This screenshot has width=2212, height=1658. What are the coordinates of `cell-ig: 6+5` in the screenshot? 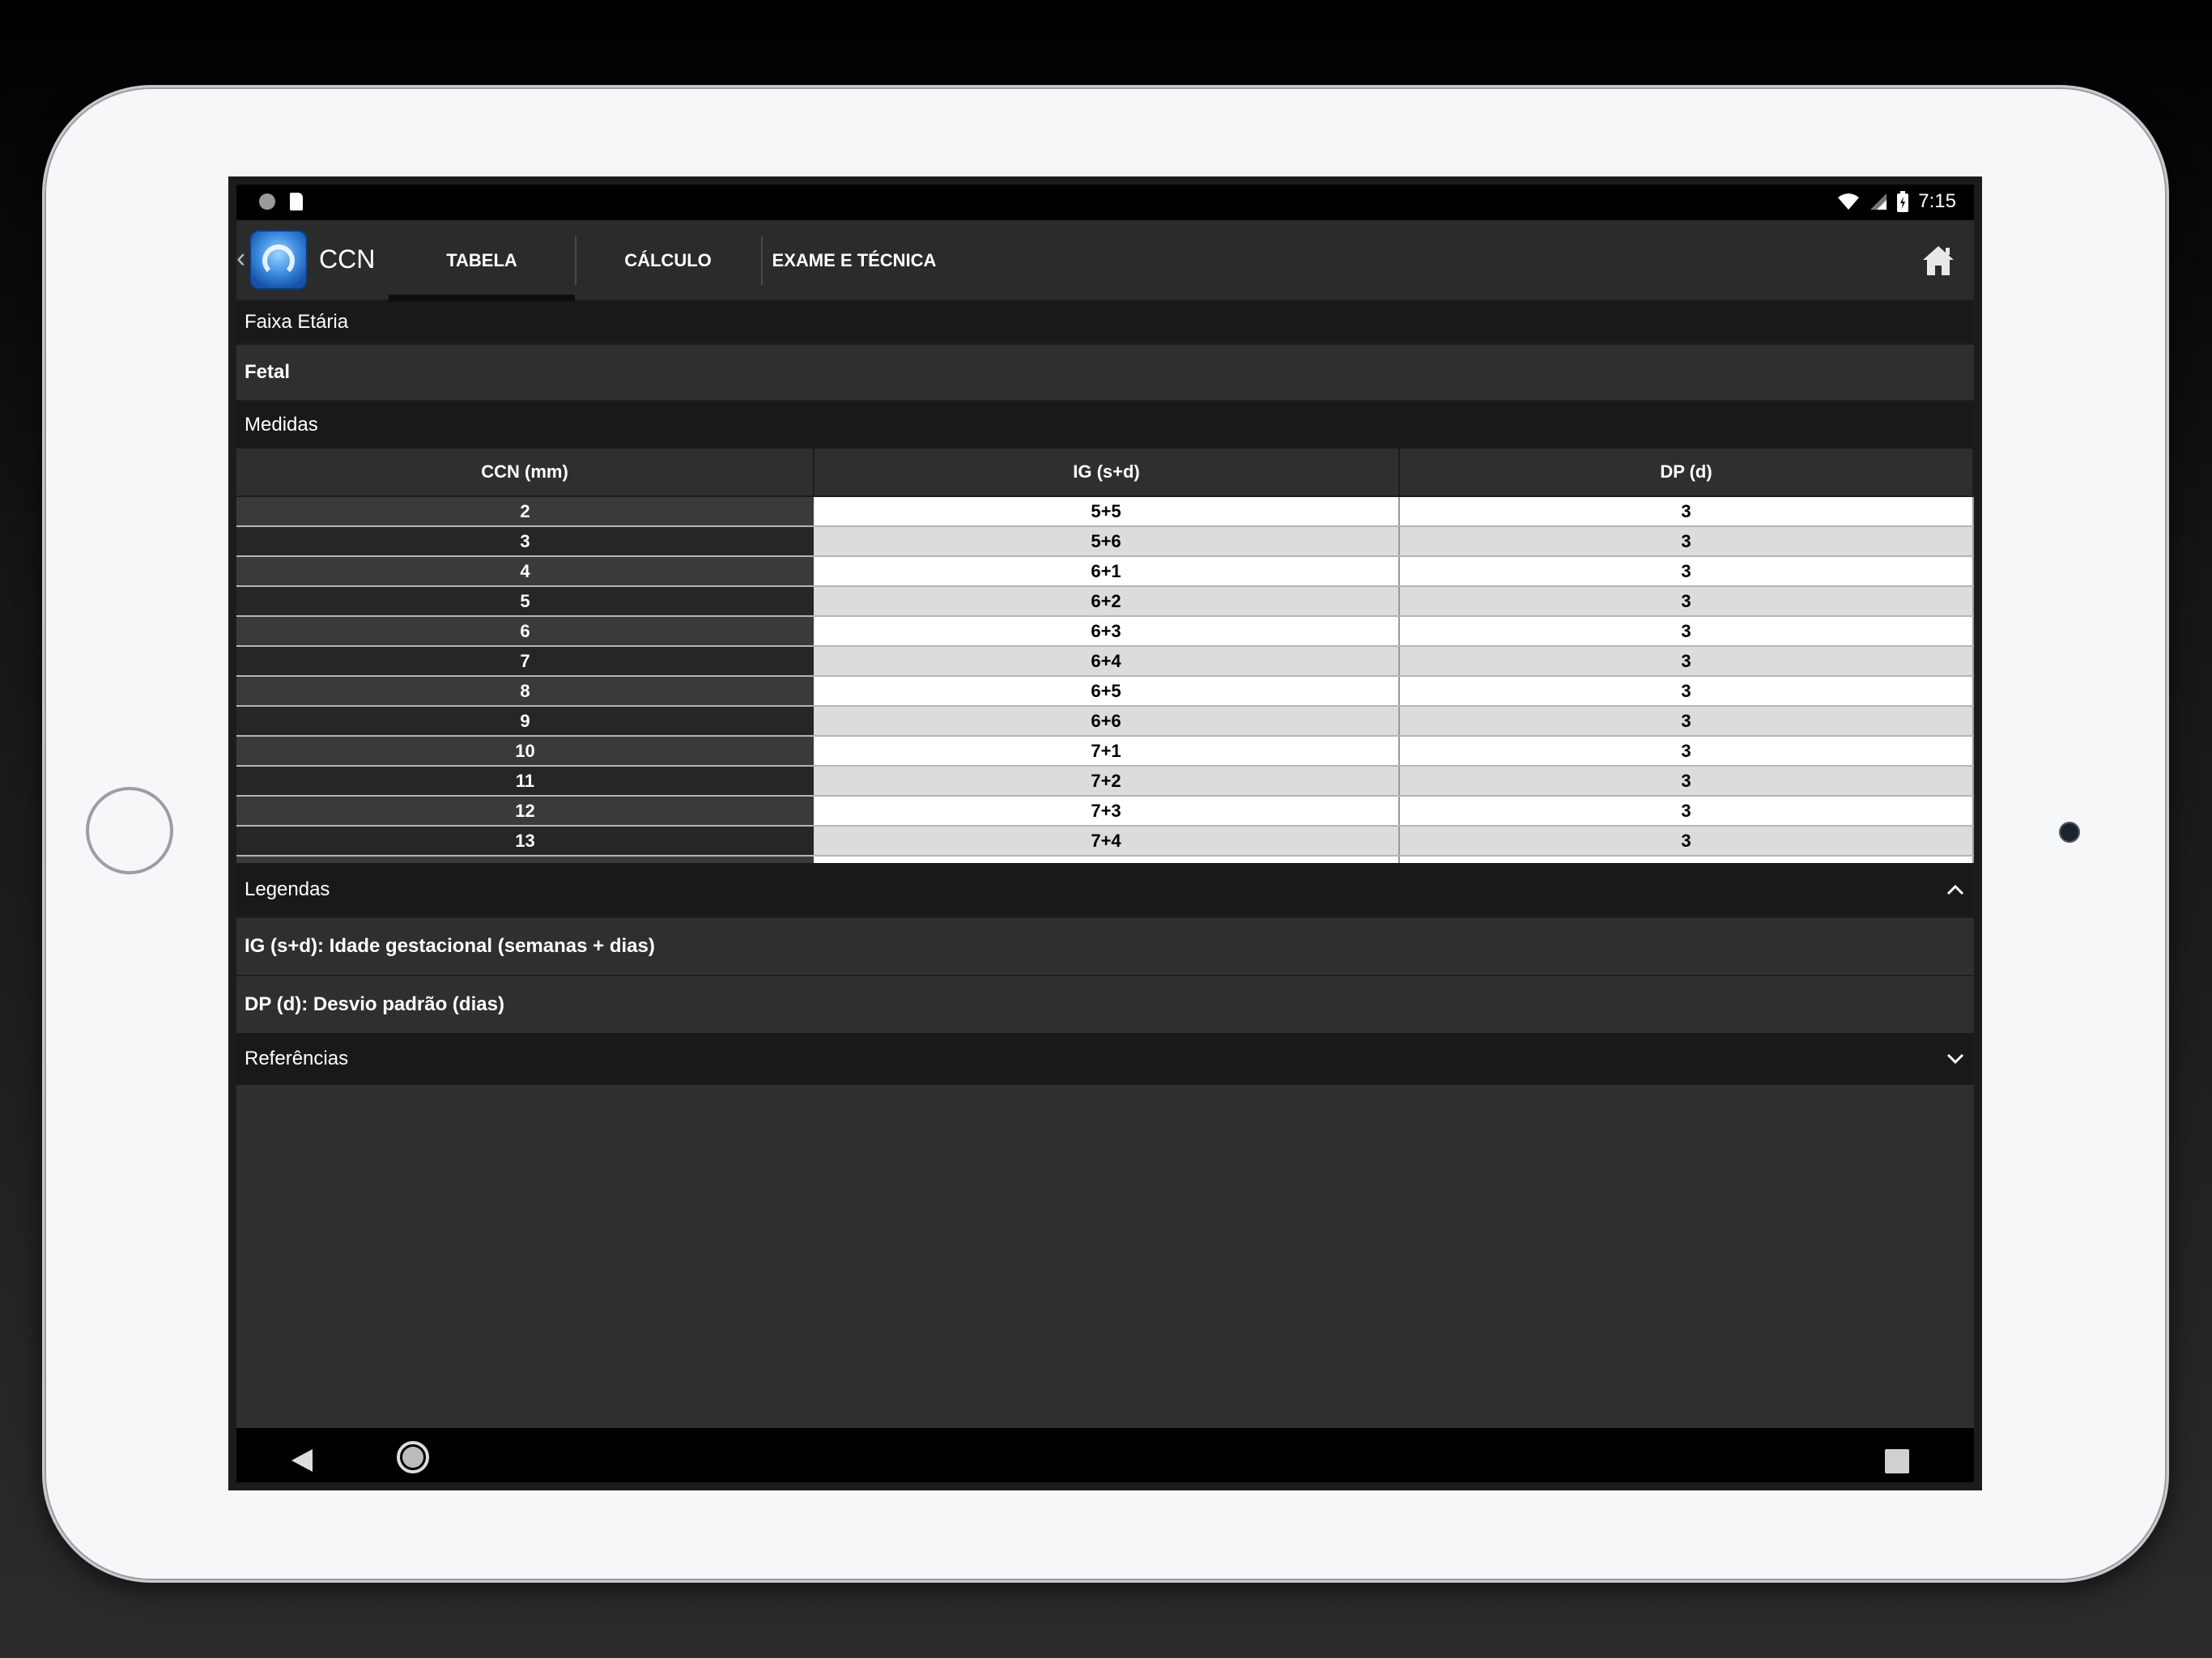 It's located at (1107, 691).